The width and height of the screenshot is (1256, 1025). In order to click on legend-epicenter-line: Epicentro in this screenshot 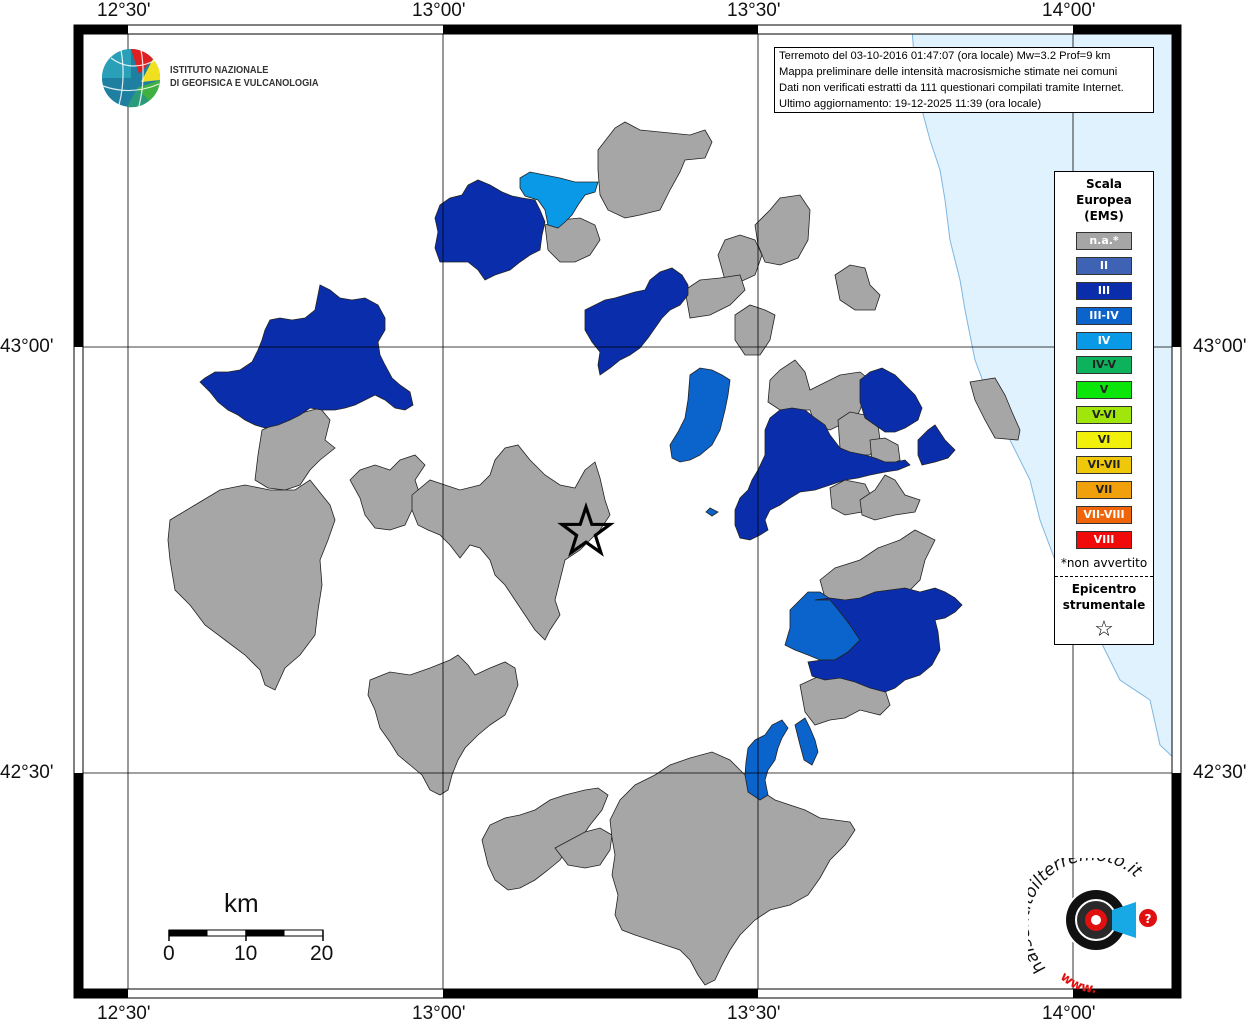, I will do `click(1104, 588)`.